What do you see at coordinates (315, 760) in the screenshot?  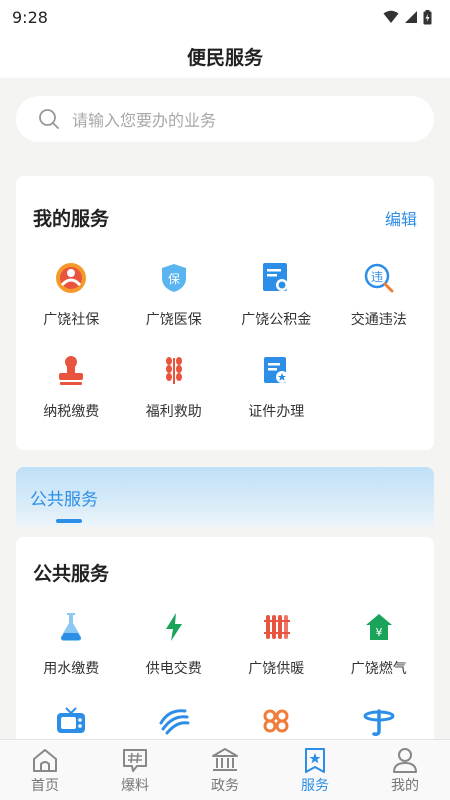 I see `service-star-icon` at bounding box center [315, 760].